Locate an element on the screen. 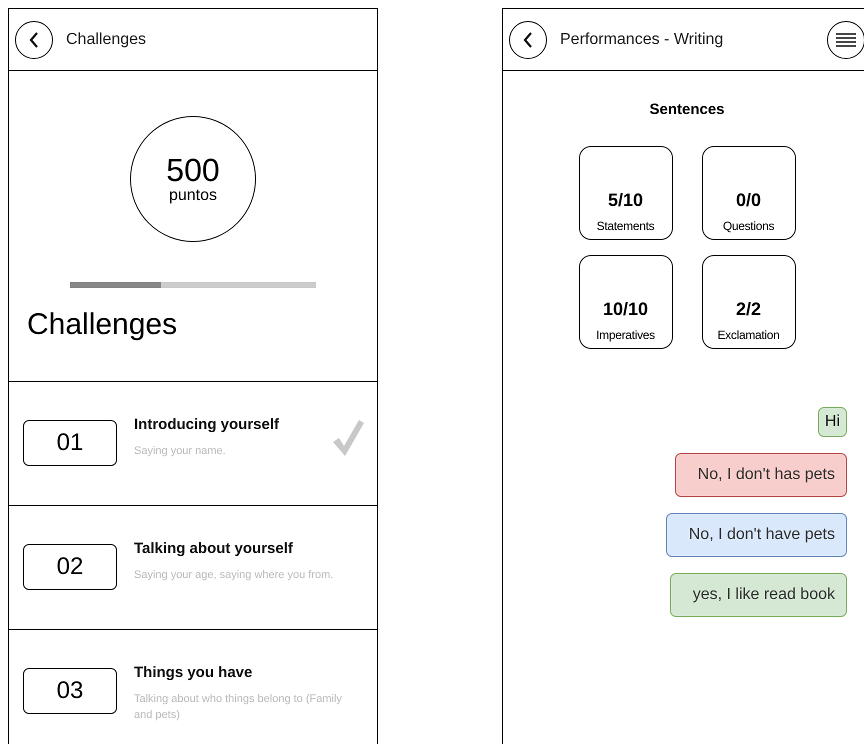  challenge-title: Introducing yourself is located at coordinates (207, 424).